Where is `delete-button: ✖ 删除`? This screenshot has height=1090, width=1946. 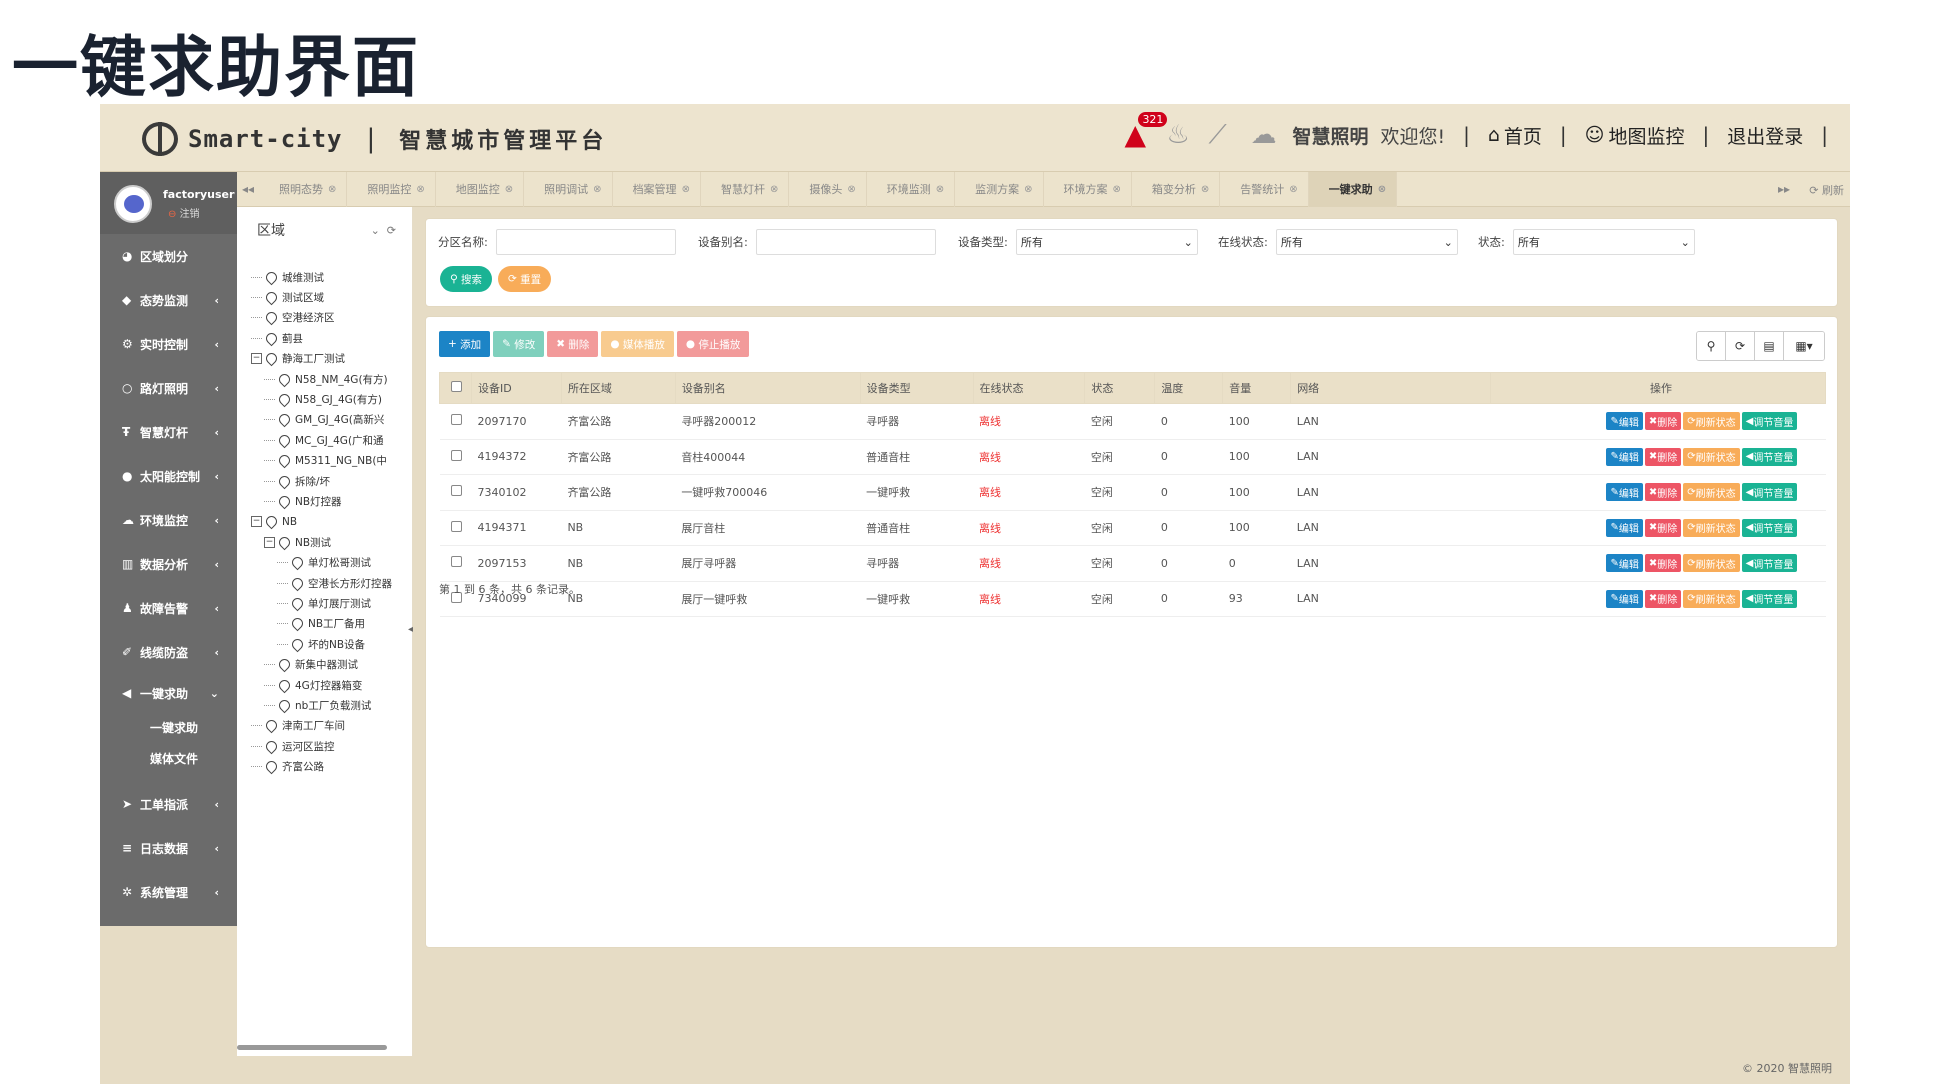 delete-button: ✖ 删除 is located at coordinates (573, 344).